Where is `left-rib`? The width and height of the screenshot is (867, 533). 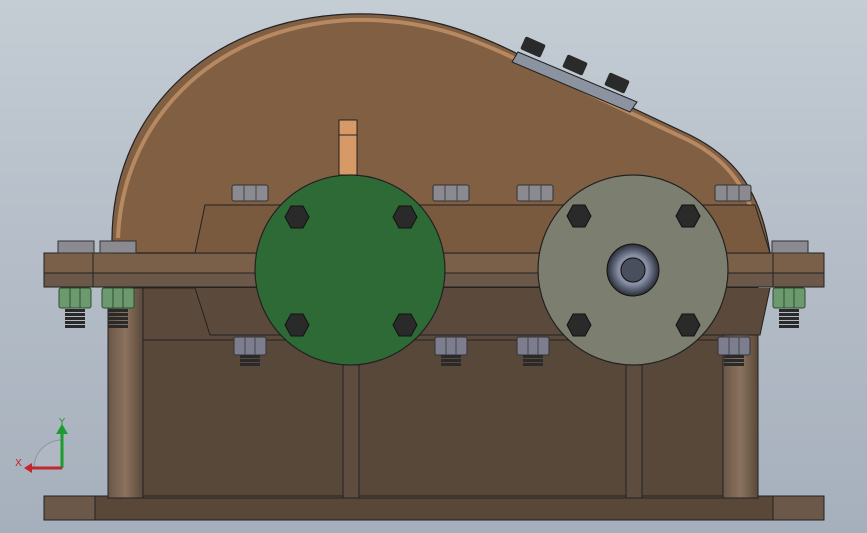
left-rib is located at coordinates (351, 431).